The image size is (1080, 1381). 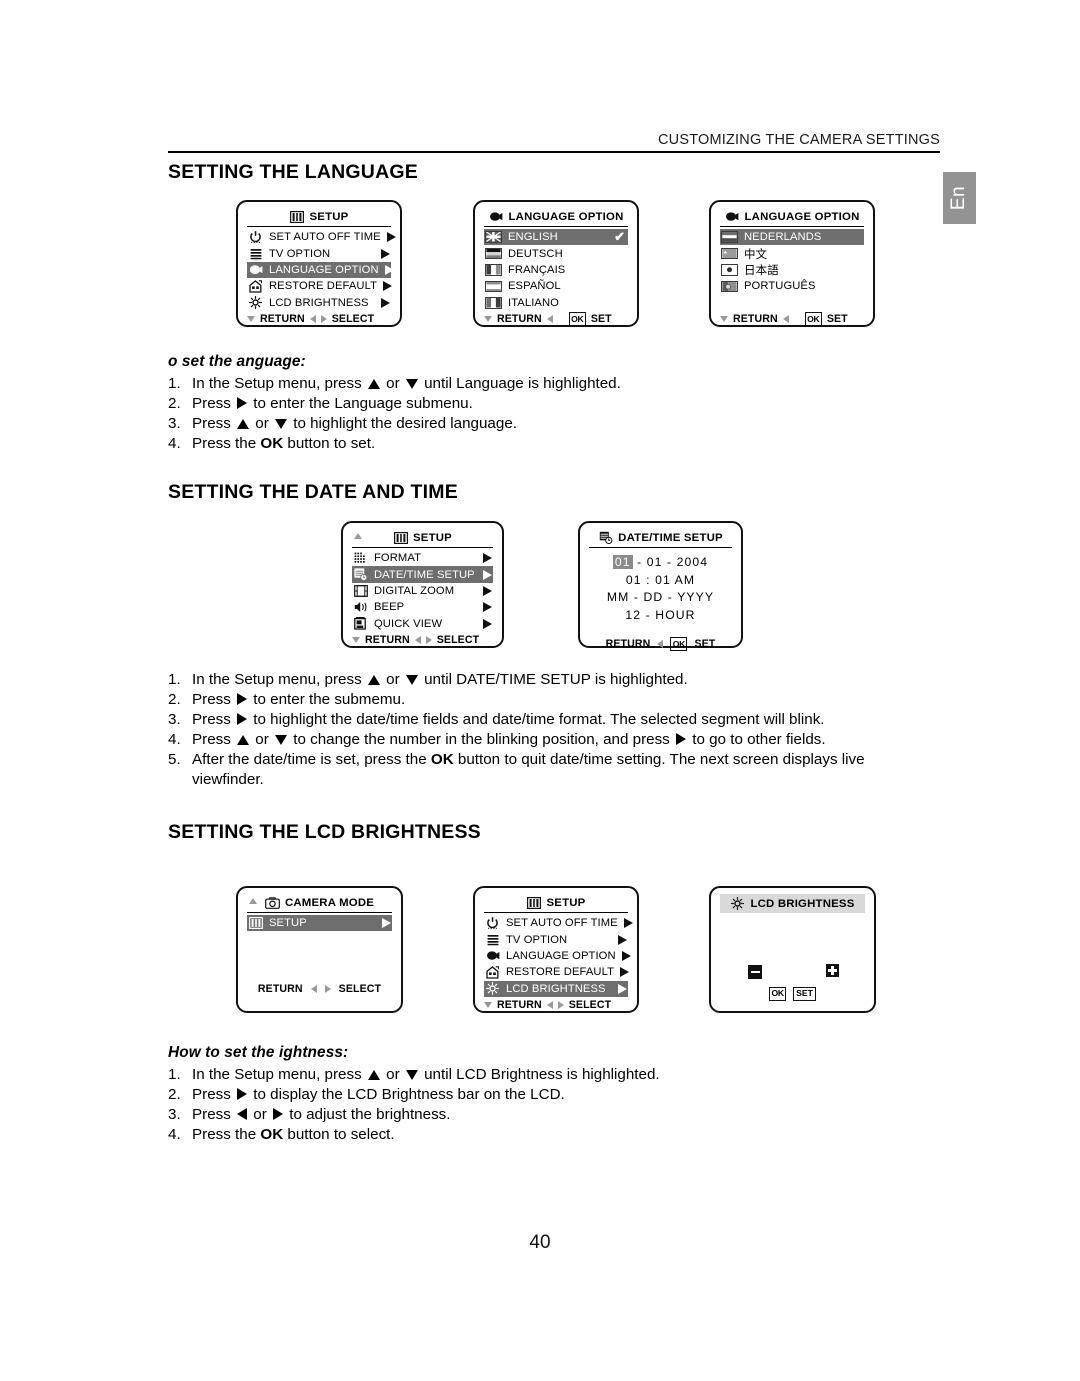 I want to click on step-text: Press to enter the Language submenu., so click(x=332, y=403).